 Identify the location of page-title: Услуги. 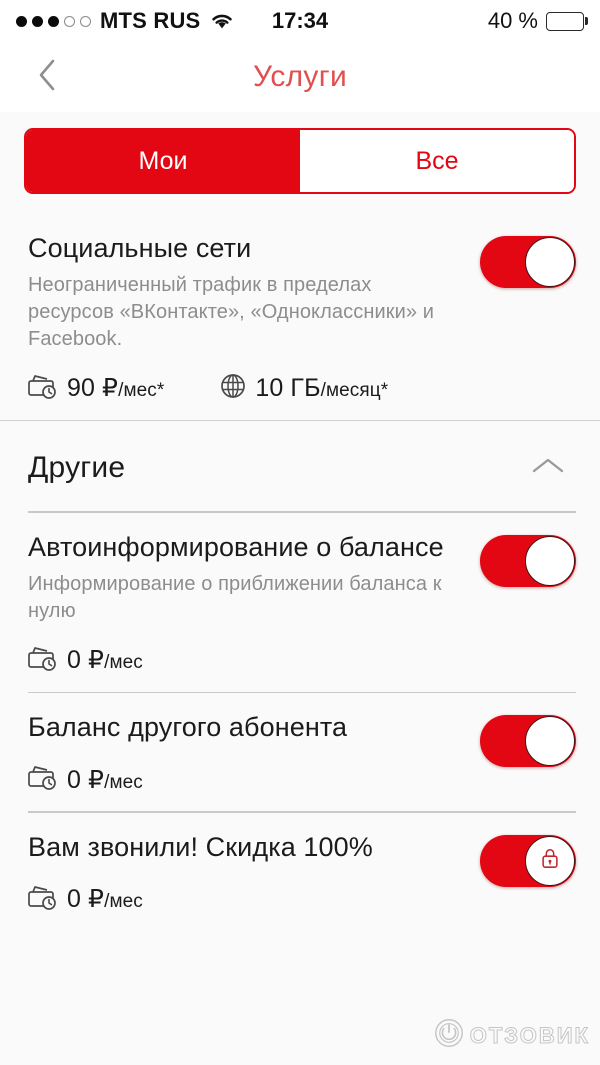
(300, 76).